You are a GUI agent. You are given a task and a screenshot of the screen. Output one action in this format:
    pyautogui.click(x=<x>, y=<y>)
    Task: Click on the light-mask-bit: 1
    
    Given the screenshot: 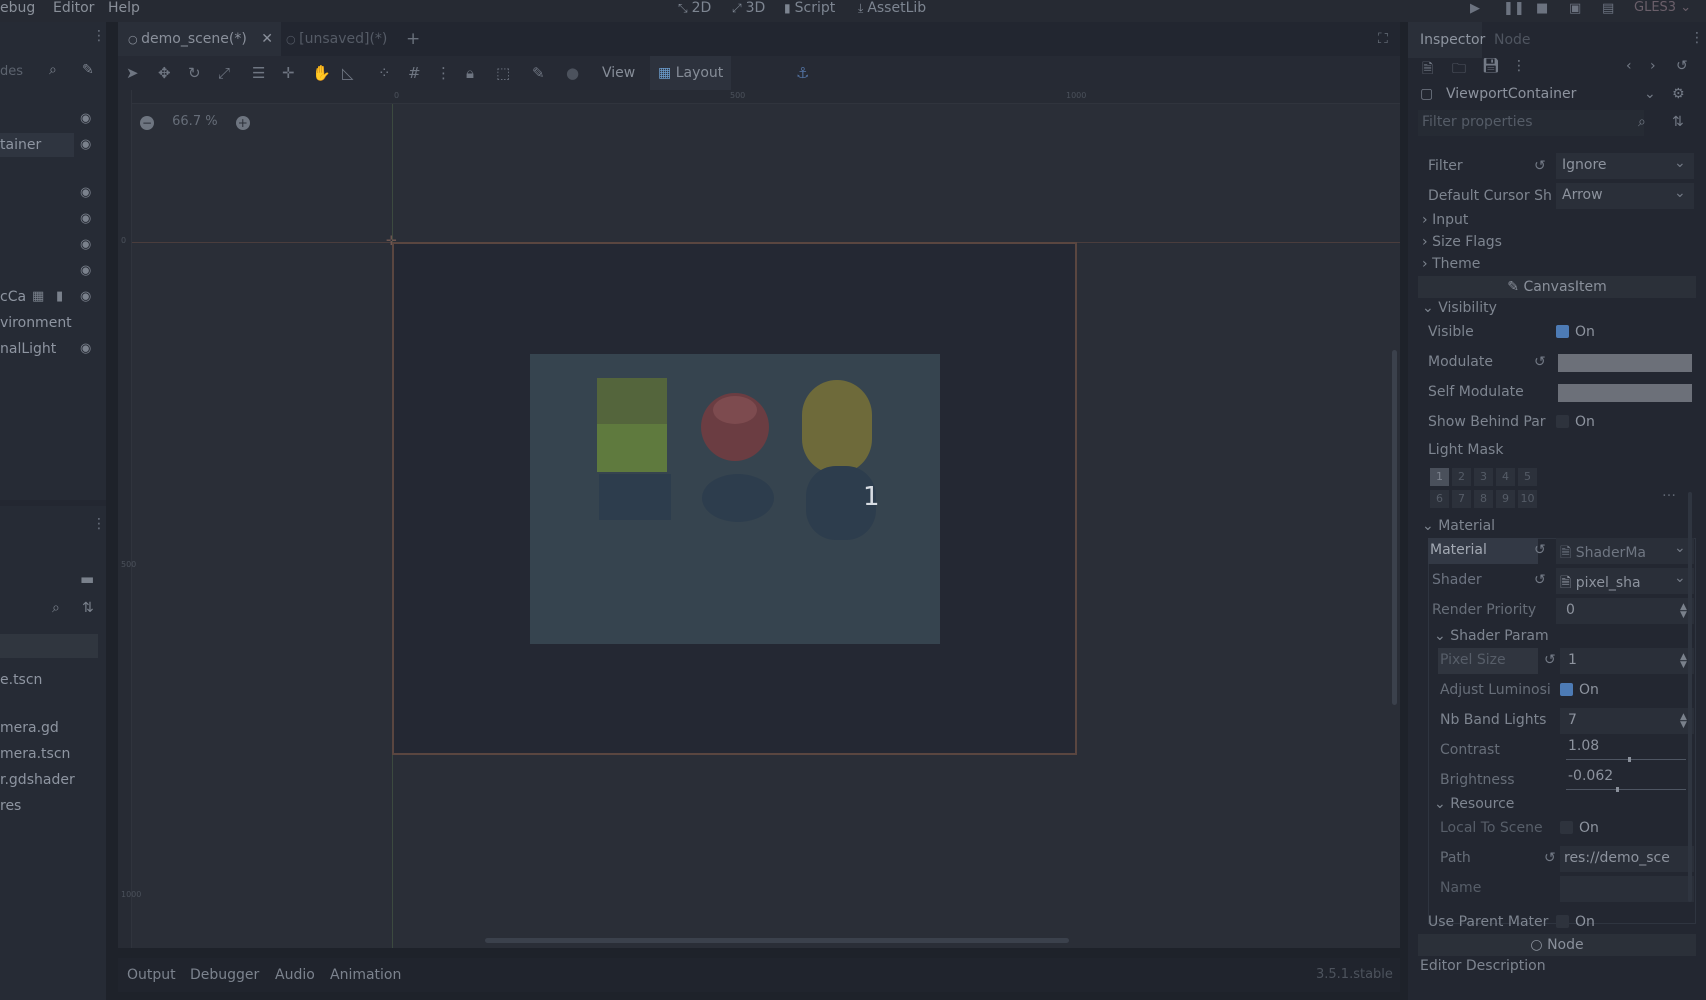 What is the action you would take?
    pyautogui.click(x=1439, y=477)
    